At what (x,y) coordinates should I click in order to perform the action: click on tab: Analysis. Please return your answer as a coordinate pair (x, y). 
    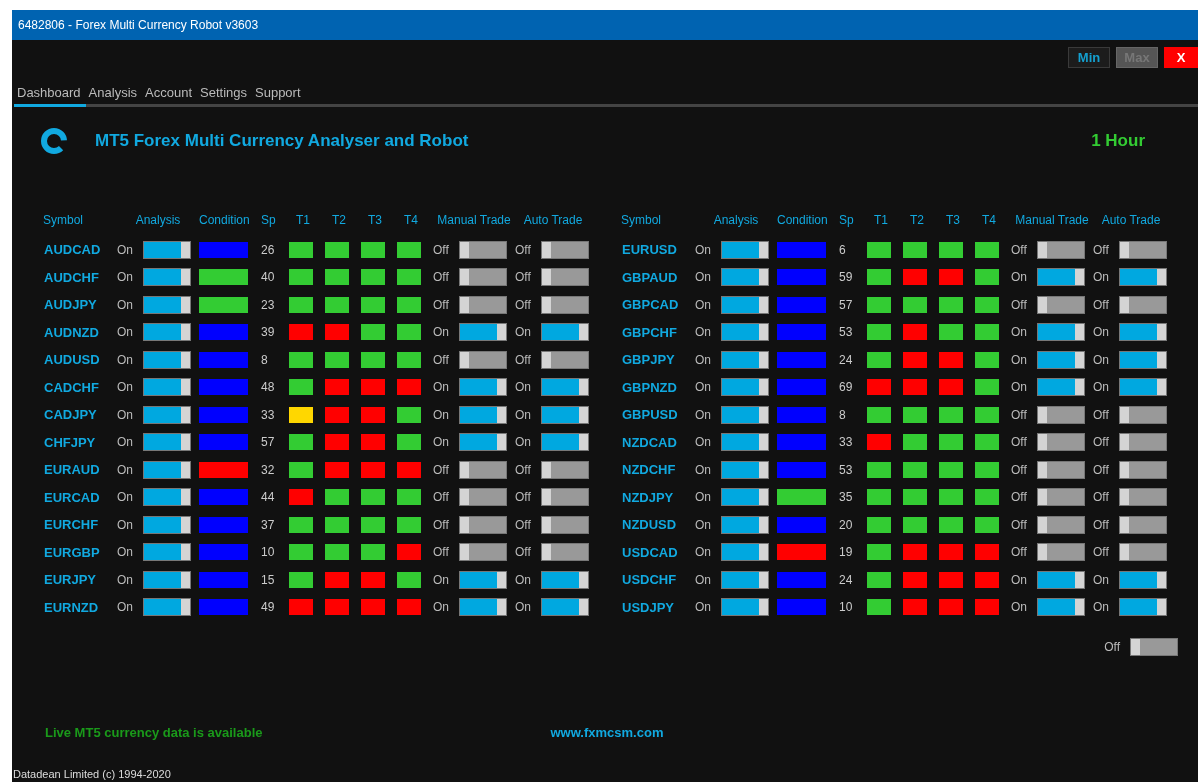
    Looking at the image, I should click on (114, 95).